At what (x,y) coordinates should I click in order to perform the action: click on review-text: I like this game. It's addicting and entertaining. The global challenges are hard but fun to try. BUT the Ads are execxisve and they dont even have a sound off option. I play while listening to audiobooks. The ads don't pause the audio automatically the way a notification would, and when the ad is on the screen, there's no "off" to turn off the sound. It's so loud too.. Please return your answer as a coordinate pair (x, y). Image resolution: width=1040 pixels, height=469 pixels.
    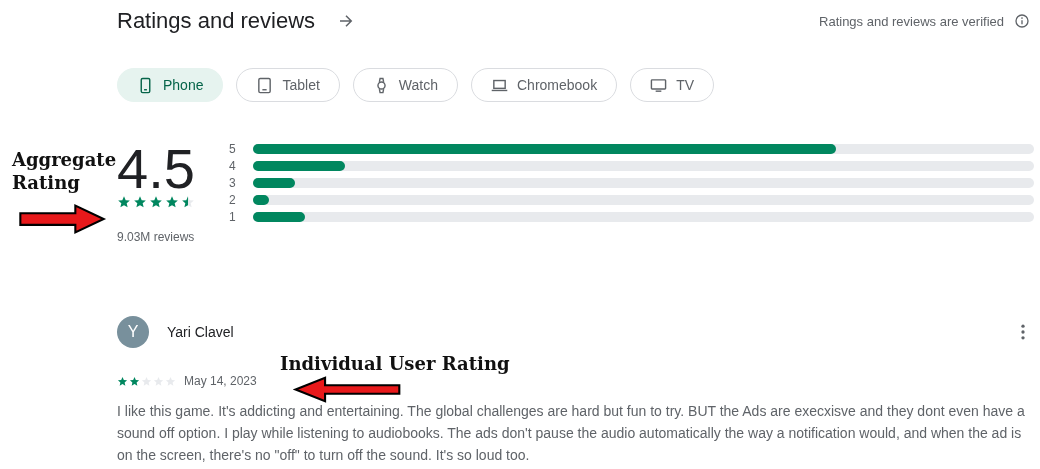
    Looking at the image, I should click on (571, 433).